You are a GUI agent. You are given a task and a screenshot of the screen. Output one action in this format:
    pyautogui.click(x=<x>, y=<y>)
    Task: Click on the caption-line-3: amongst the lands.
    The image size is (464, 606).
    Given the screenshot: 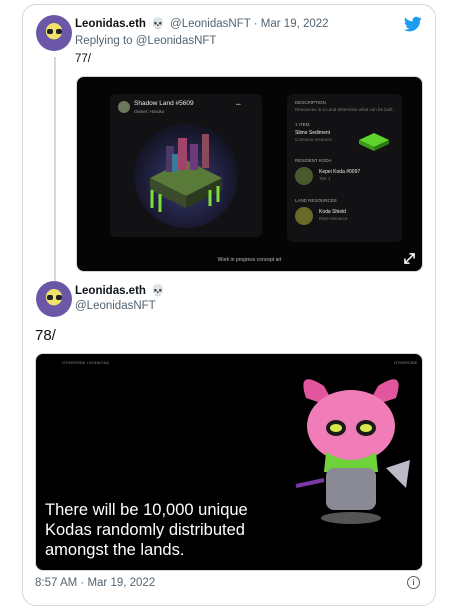 What is the action you would take?
    pyautogui.click(x=115, y=550)
    